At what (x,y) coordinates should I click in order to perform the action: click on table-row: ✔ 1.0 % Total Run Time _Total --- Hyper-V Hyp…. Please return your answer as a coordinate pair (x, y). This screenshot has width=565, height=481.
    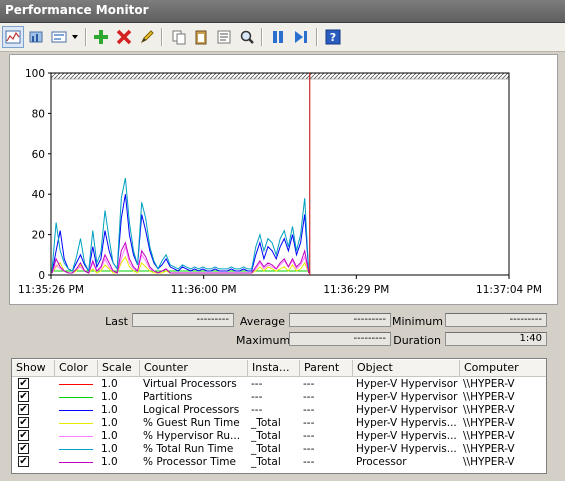
    Looking at the image, I should click on (279, 449).